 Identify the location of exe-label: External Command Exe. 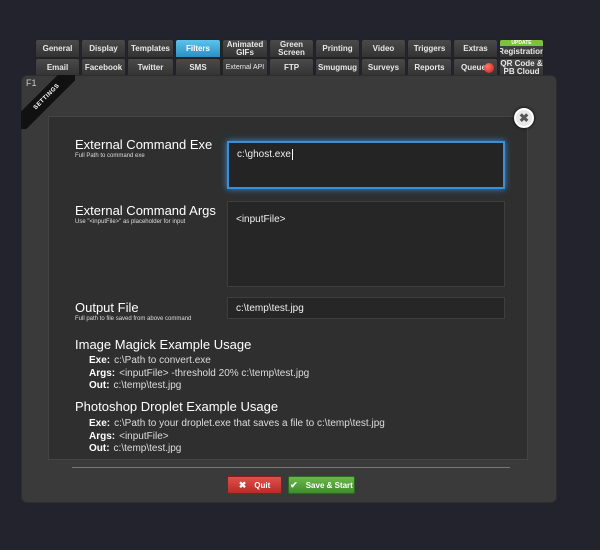
(144, 144).